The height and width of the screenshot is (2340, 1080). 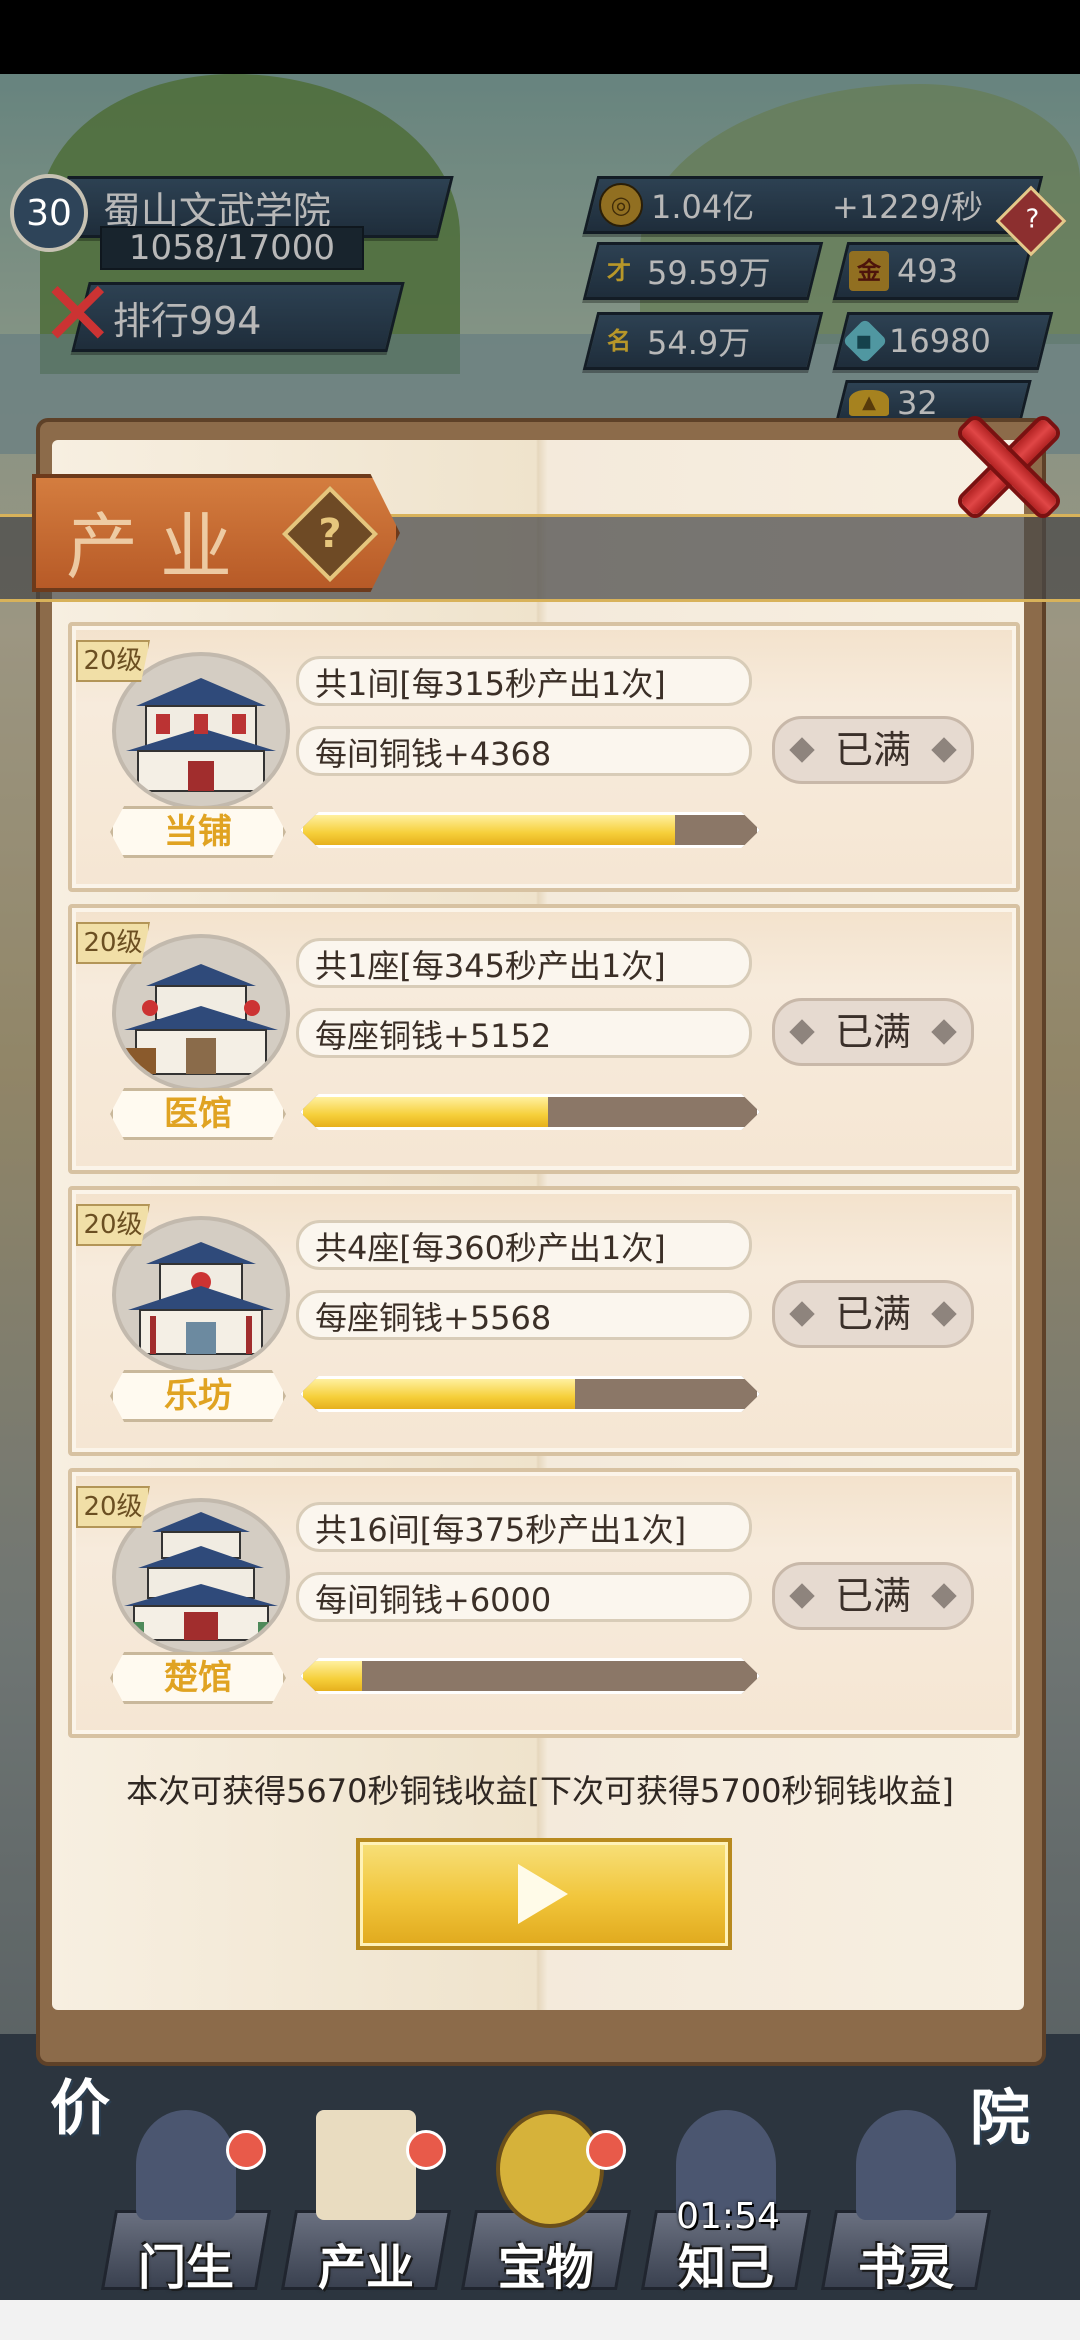 I want to click on bottom-nav: 门生 产业 宝物 知己 书灵, so click(x=540, y=2205).